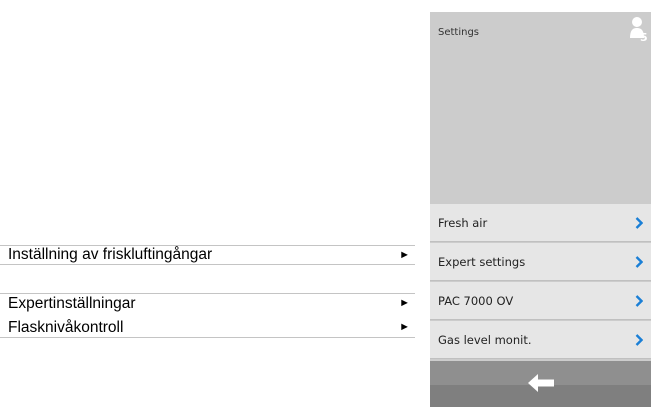 Image resolution: width=651 pixels, height=407 pixels. What do you see at coordinates (66, 327) in the screenshot?
I see `manual-item-label: Flasknivåkontroll` at bounding box center [66, 327].